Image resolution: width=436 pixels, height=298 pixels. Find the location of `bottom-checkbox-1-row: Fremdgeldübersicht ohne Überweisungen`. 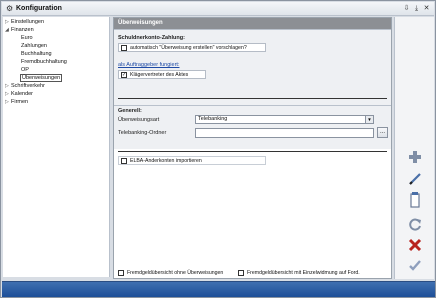

bottom-checkbox-1-row: Fremdgeldübersicht ohne Überweisungen is located at coordinates (170, 273).